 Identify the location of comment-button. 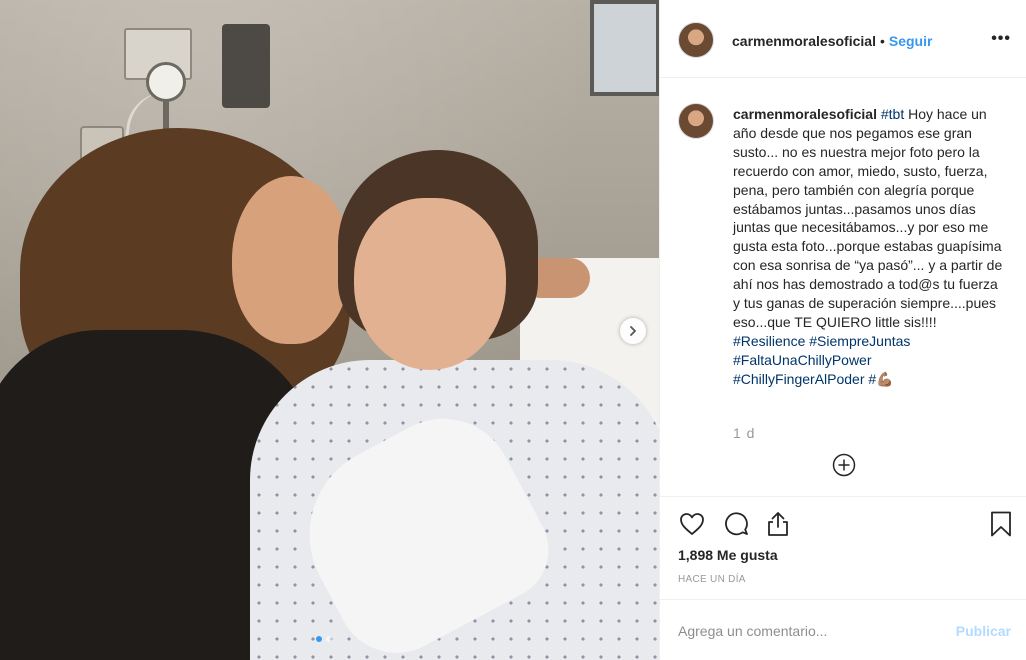
(736, 524).